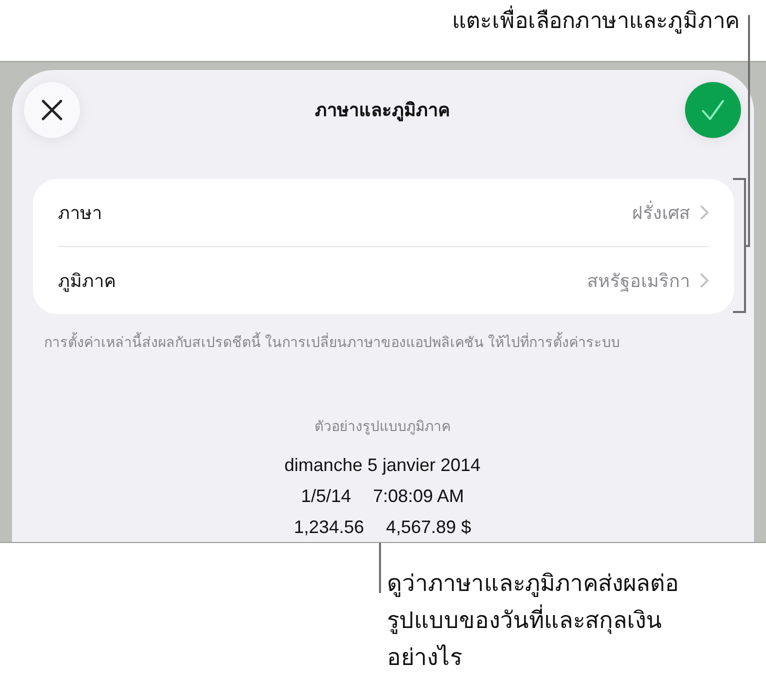  I want to click on setting-label: ภาษา, so click(80, 212).